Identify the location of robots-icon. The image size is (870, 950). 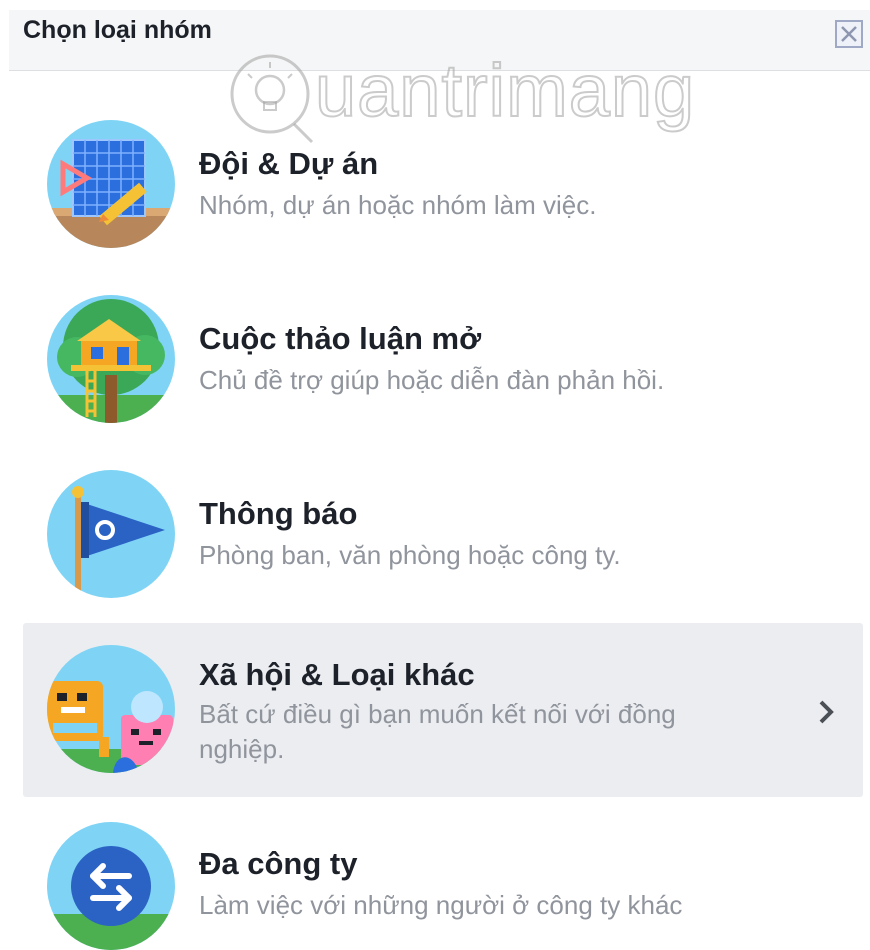
(111, 709).